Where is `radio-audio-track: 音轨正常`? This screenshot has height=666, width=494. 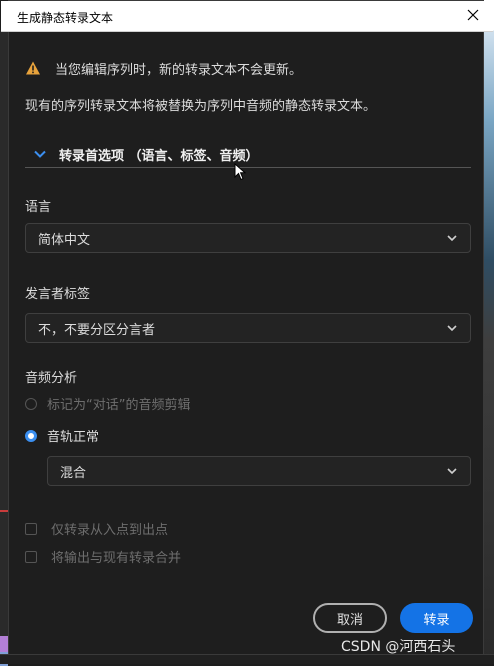 radio-audio-track: 音轨正常 is located at coordinates (62, 435).